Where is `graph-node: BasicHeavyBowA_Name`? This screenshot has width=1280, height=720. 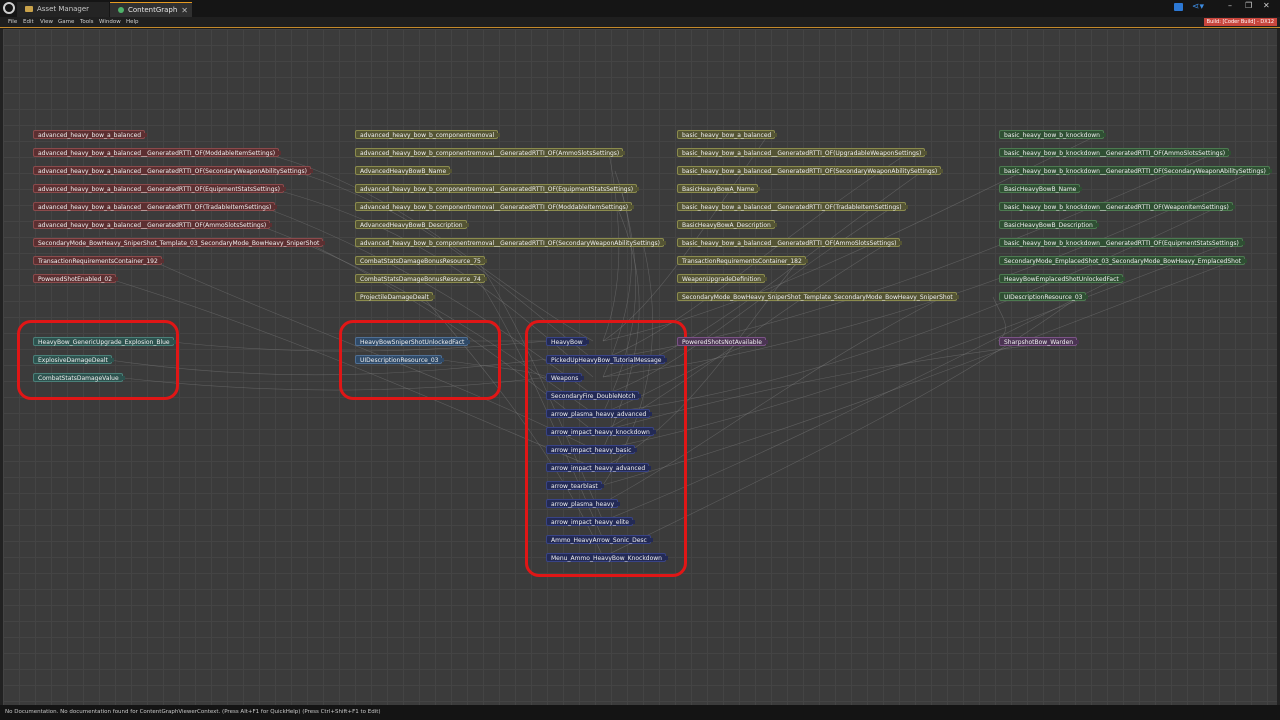 graph-node: BasicHeavyBowA_Name is located at coordinates (719, 188).